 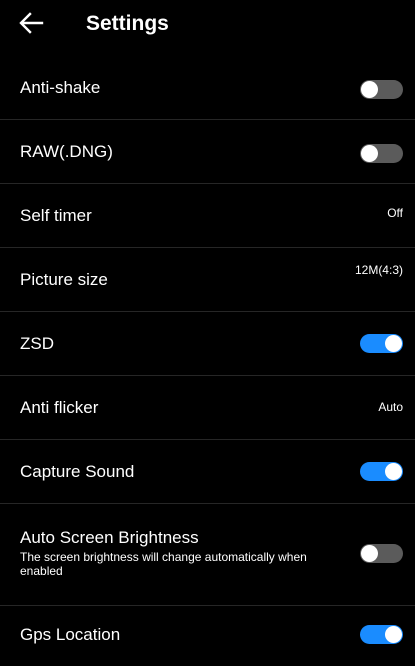 What do you see at coordinates (59, 407) in the screenshot?
I see `setting-label: Anti flicker` at bounding box center [59, 407].